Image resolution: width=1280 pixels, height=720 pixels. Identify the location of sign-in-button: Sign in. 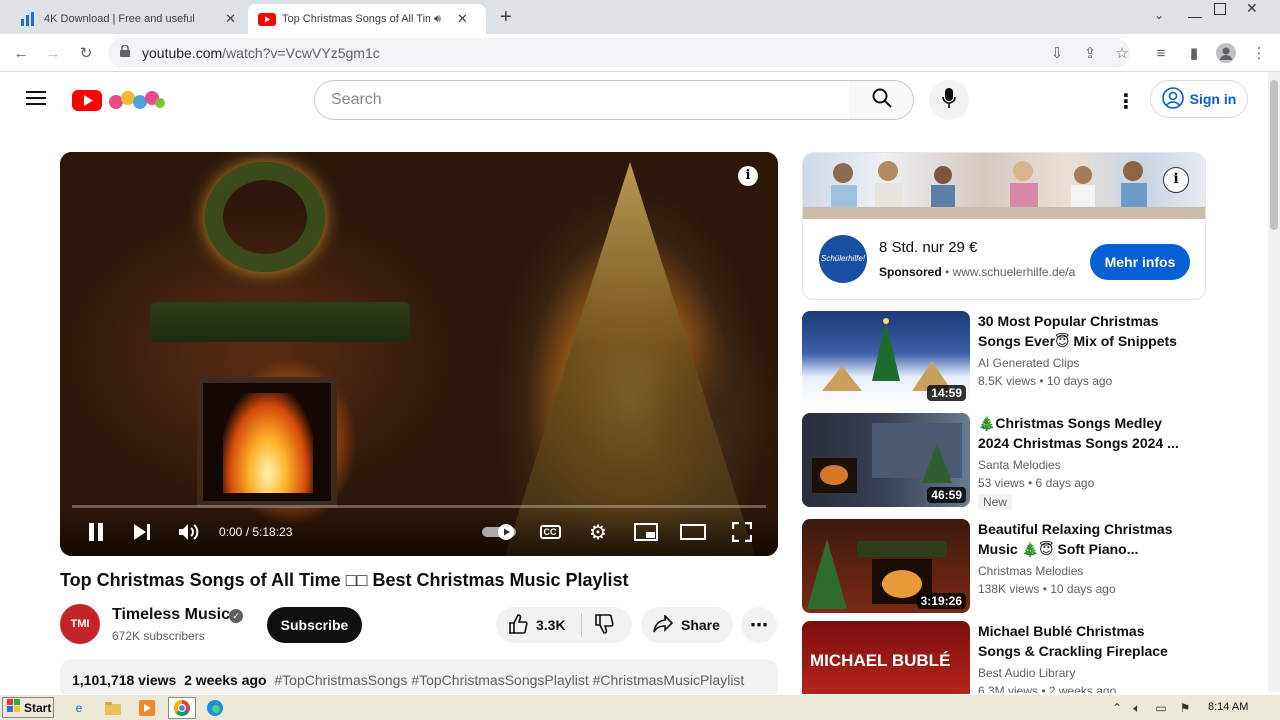
(1199, 99).